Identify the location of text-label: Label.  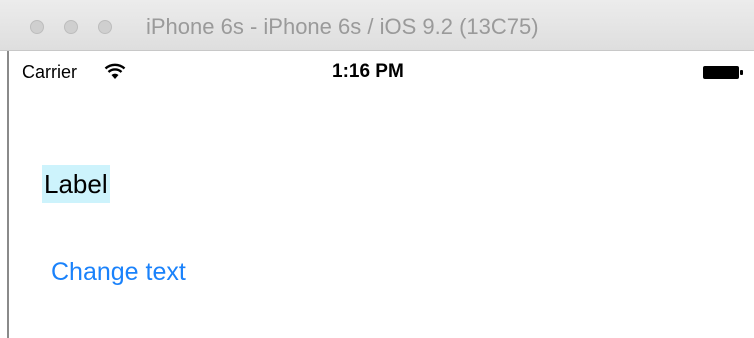
(76, 184).